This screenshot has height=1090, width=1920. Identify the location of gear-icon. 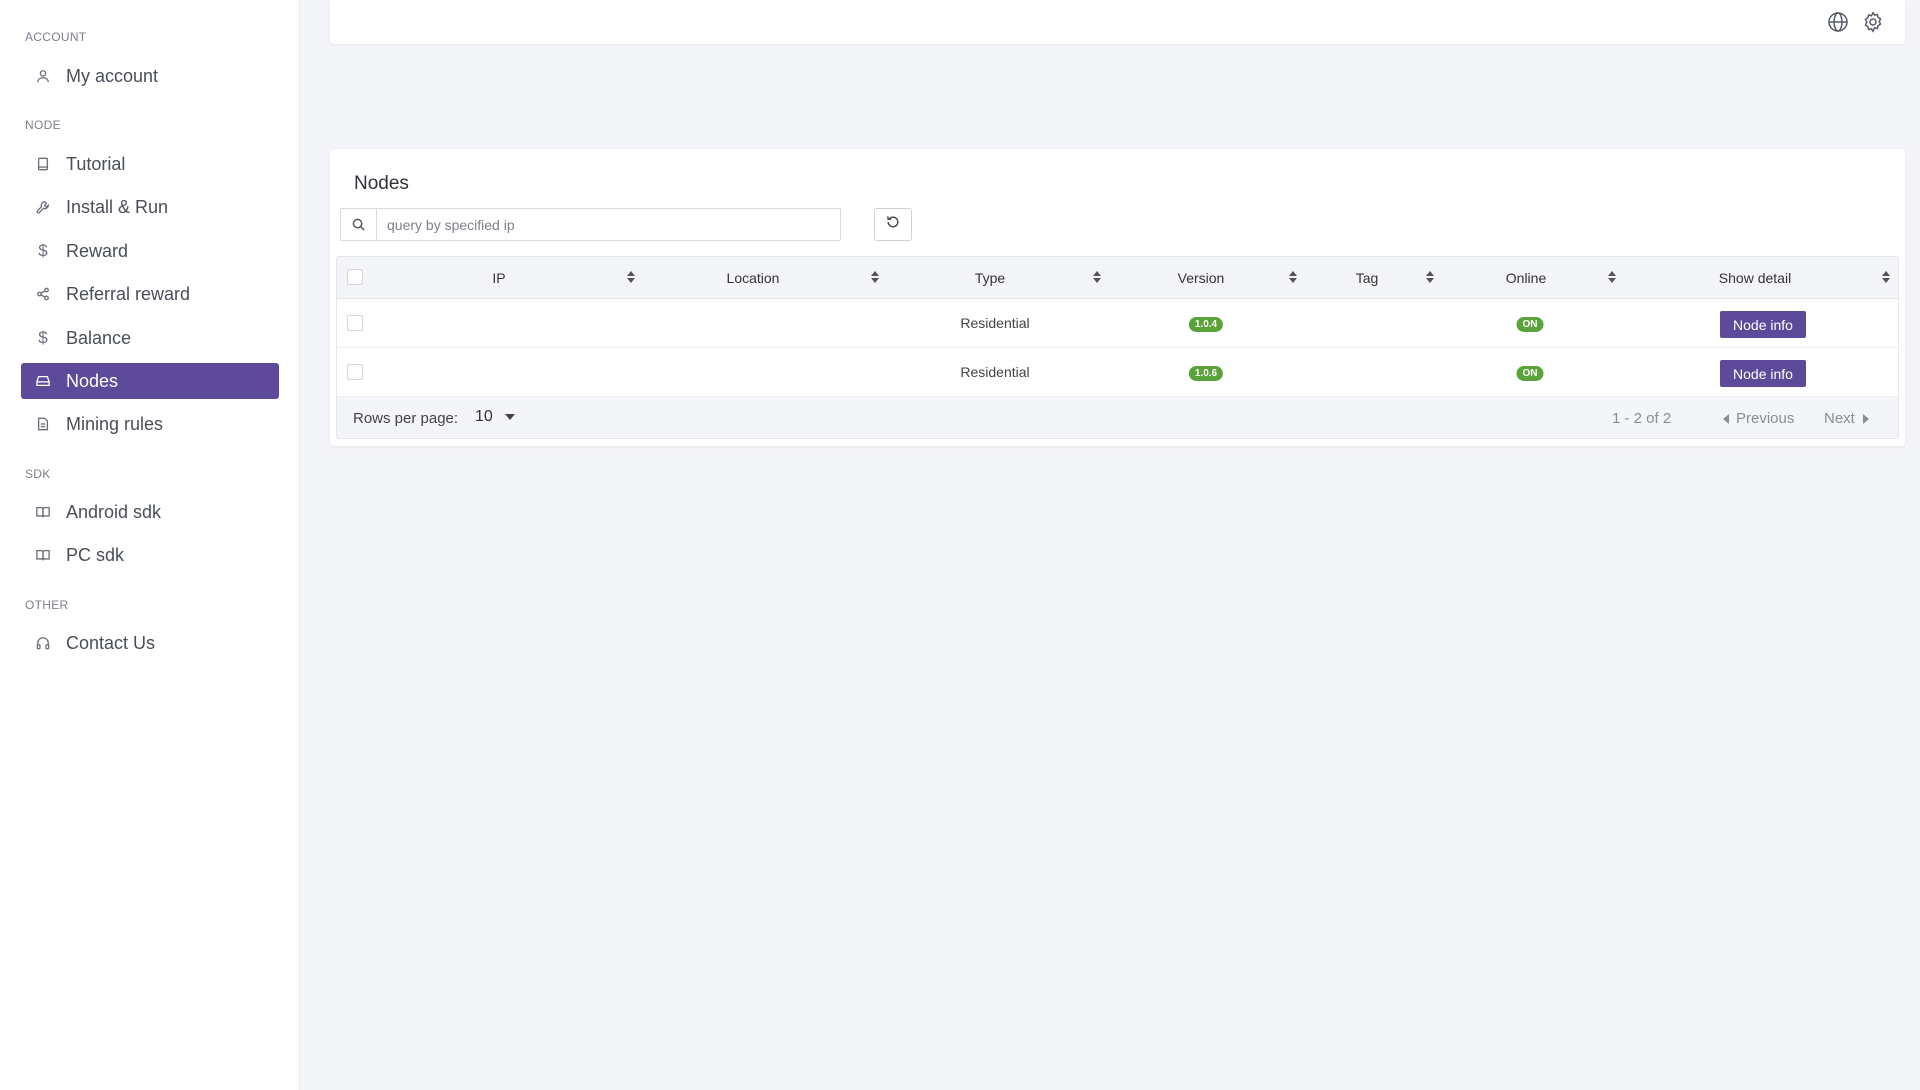
(1873, 22).